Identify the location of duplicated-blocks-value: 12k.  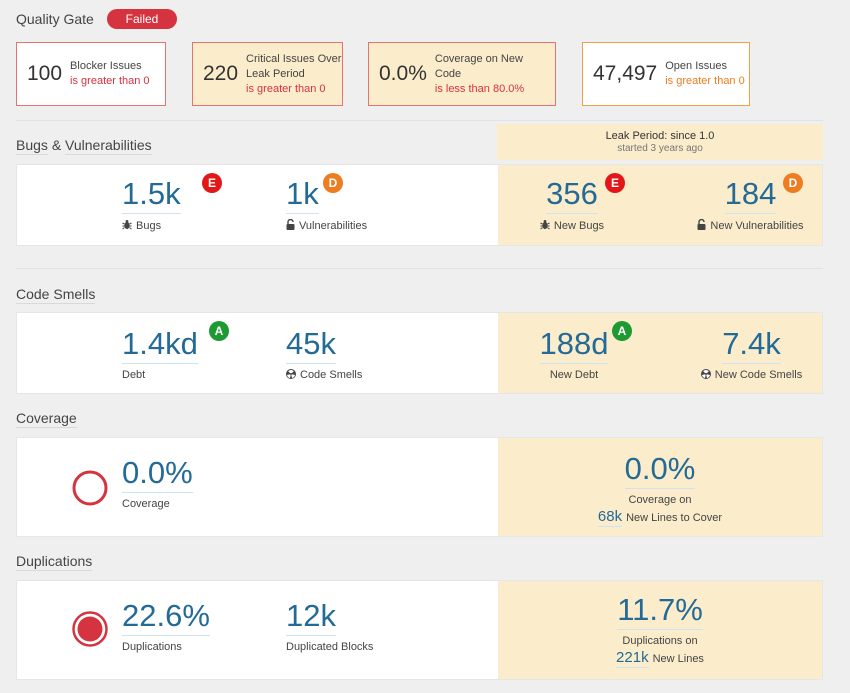
(311, 617).